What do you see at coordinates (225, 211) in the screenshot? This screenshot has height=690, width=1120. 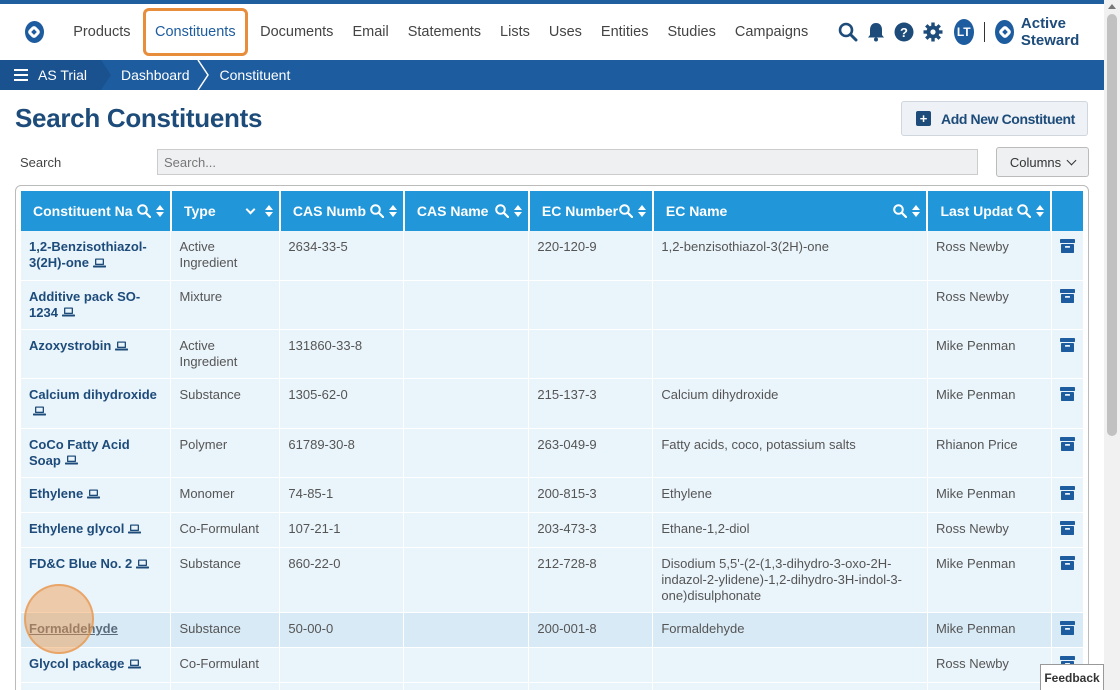 I see `column-header-type: Type` at bounding box center [225, 211].